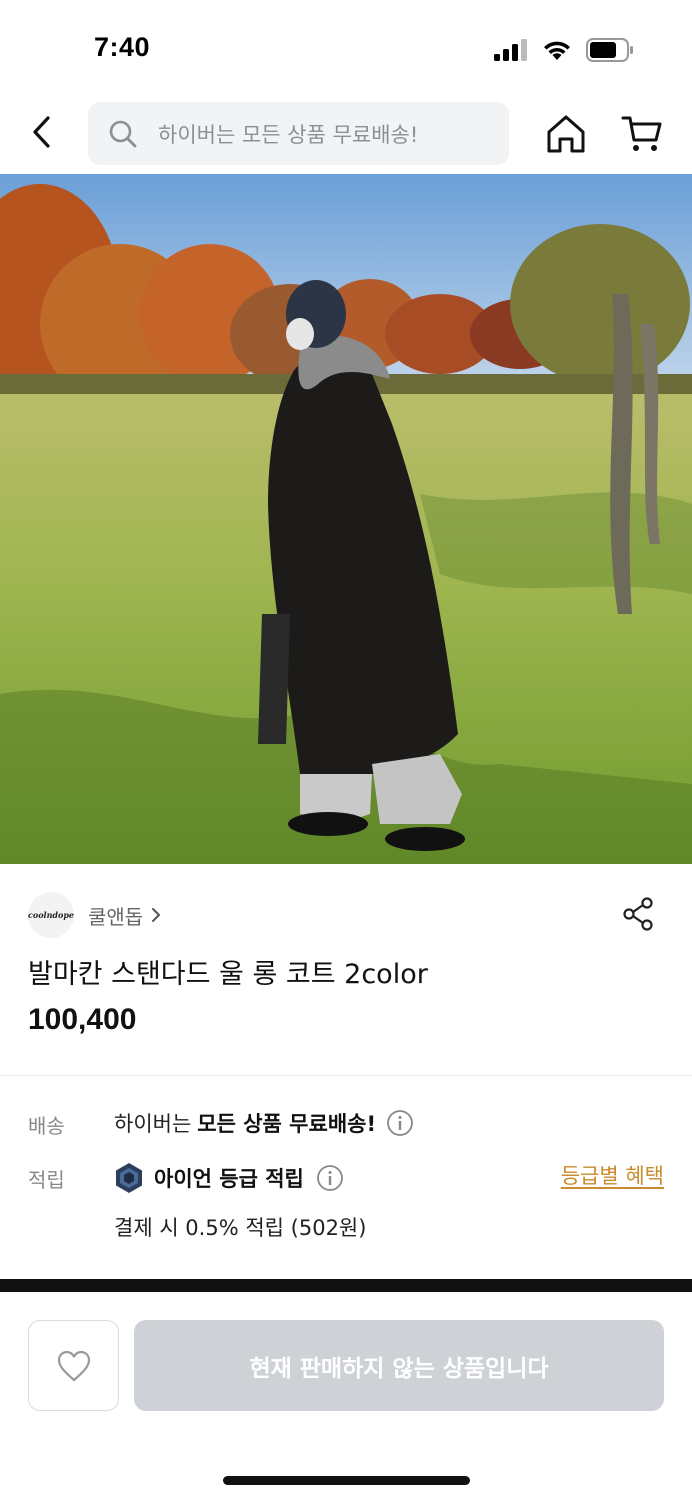 The image size is (692, 1500). I want to click on brand-logo: coolndope, so click(51, 915).